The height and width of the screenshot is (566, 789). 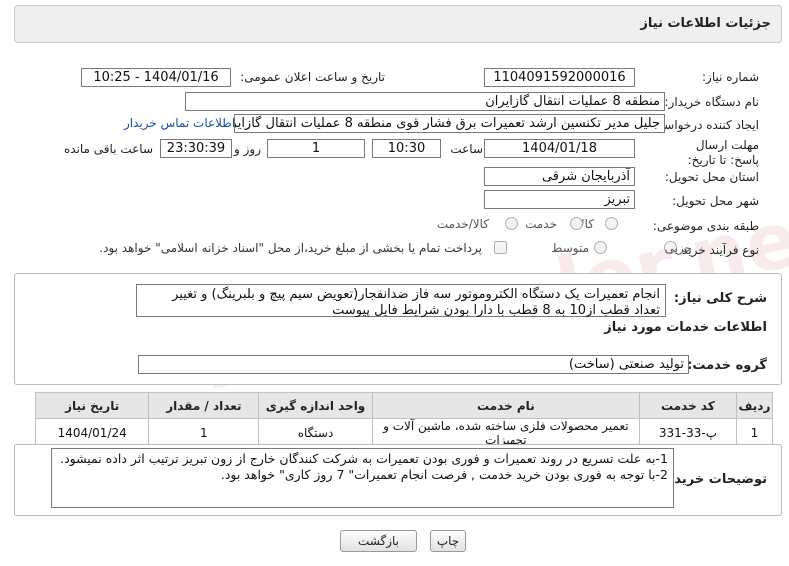 What do you see at coordinates (204, 405) in the screenshot?
I see `col-quantity: تعداد / مقدار` at bounding box center [204, 405].